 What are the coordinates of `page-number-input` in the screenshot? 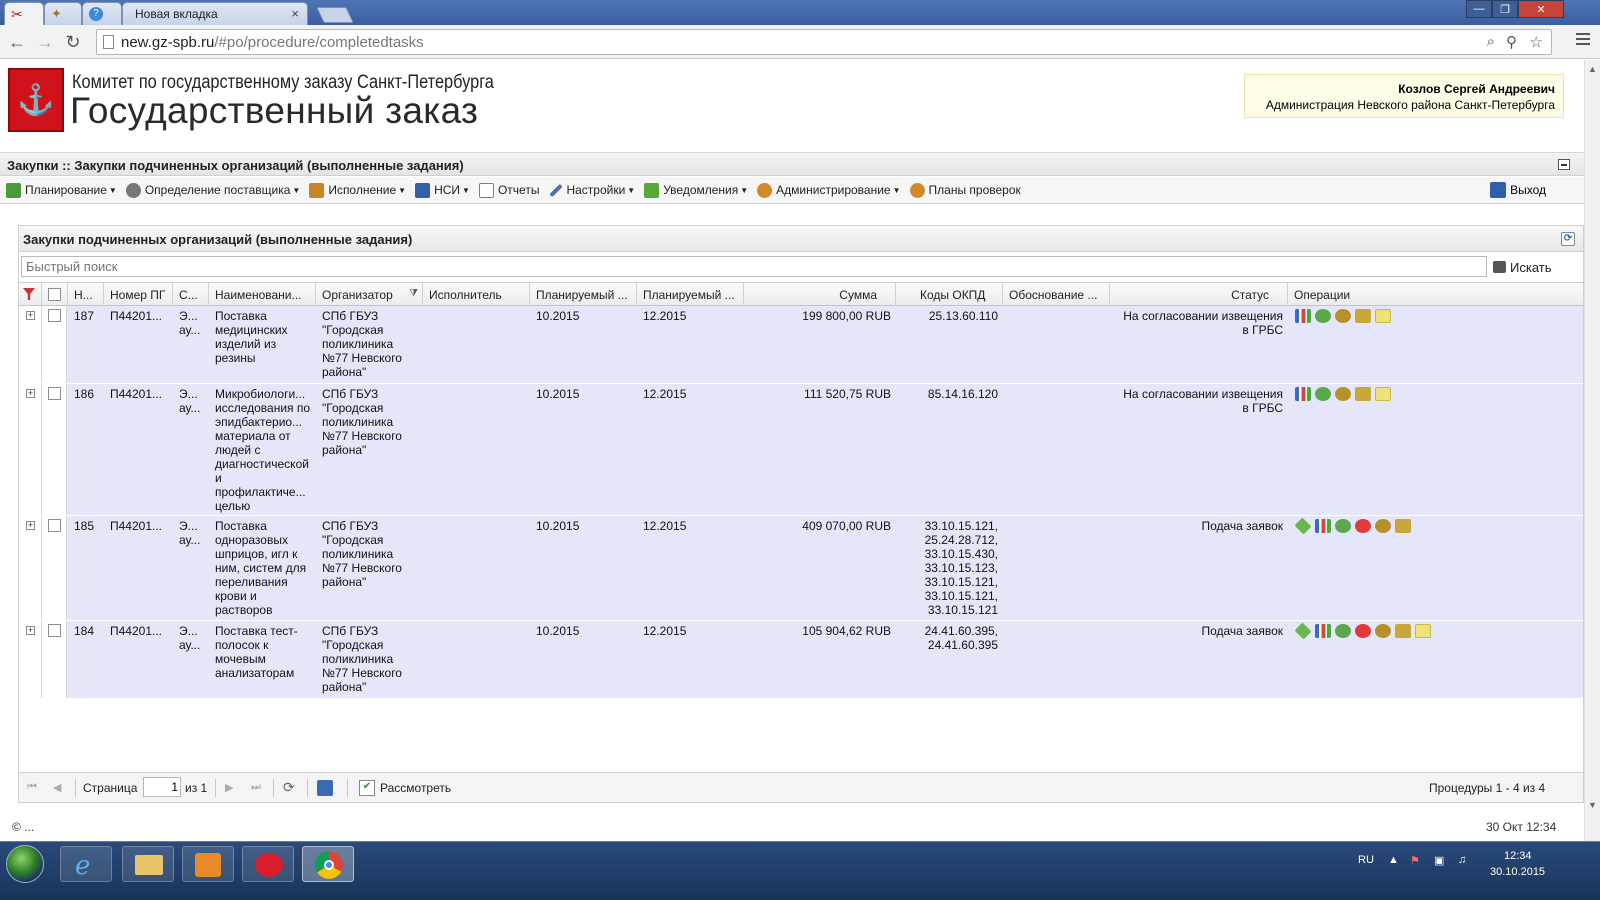 It's located at (162, 787).